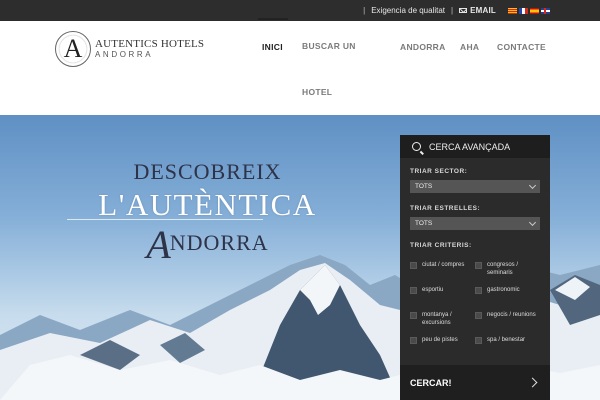 This screenshot has width=600, height=400. What do you see at coordinates (445, 208) in the screenshot?
I see `stars-label: TRIAR ESTRELLES:` at bounding box center [445, 208].